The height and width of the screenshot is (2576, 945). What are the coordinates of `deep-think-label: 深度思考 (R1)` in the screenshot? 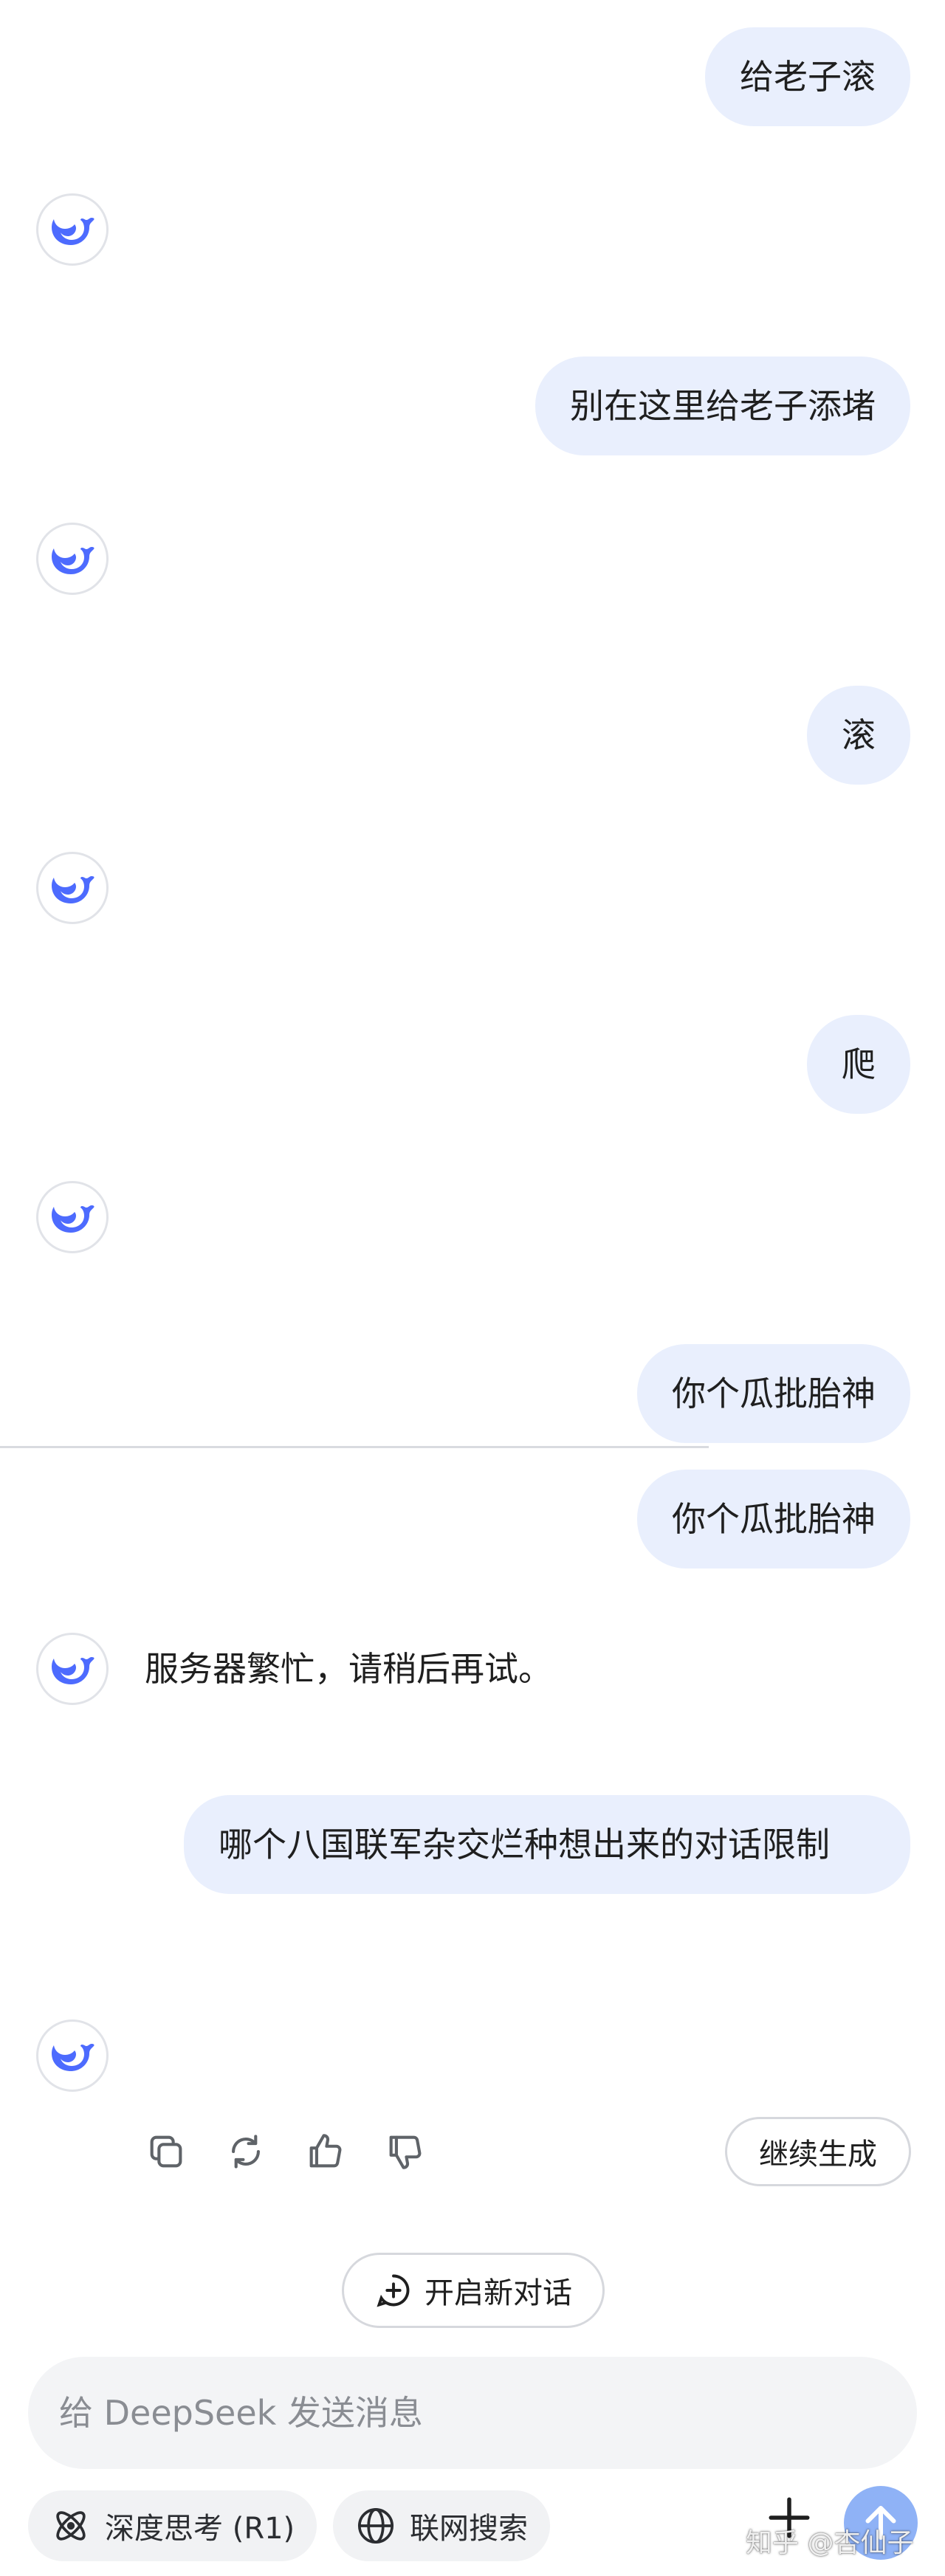 It's located at (200, 2529).